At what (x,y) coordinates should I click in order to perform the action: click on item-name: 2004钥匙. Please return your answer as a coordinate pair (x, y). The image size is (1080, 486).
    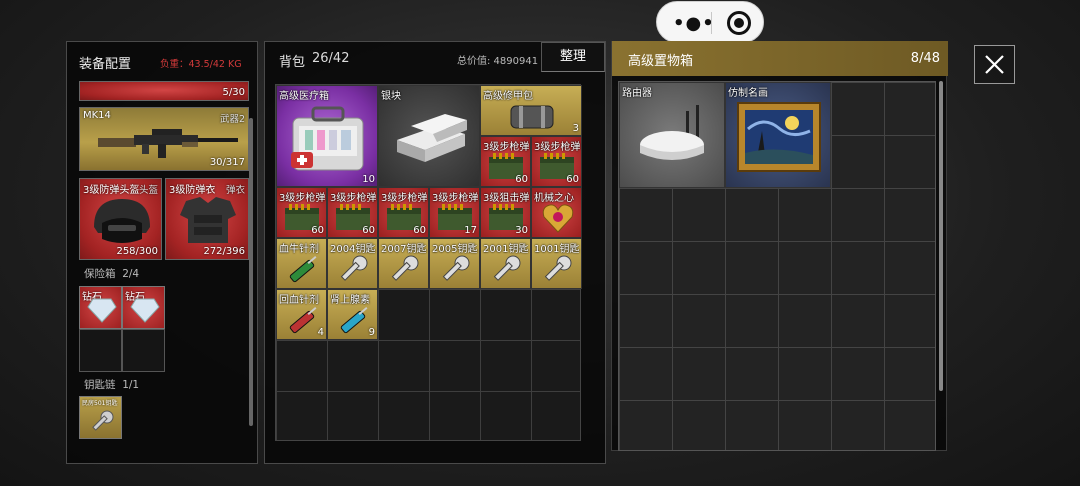
    Looking at the image, I should click on (353, 249).